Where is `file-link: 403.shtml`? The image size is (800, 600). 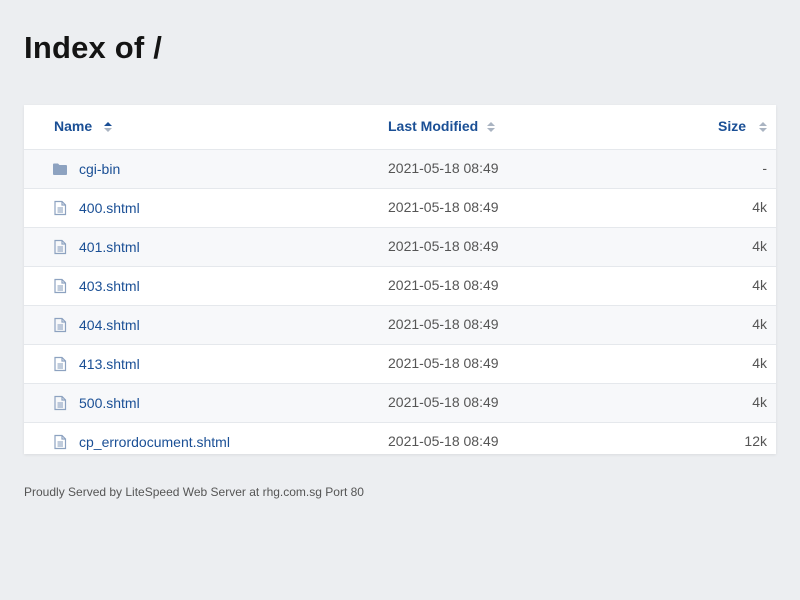
file-link: 403.shtml is located at coordinates (109, 286).